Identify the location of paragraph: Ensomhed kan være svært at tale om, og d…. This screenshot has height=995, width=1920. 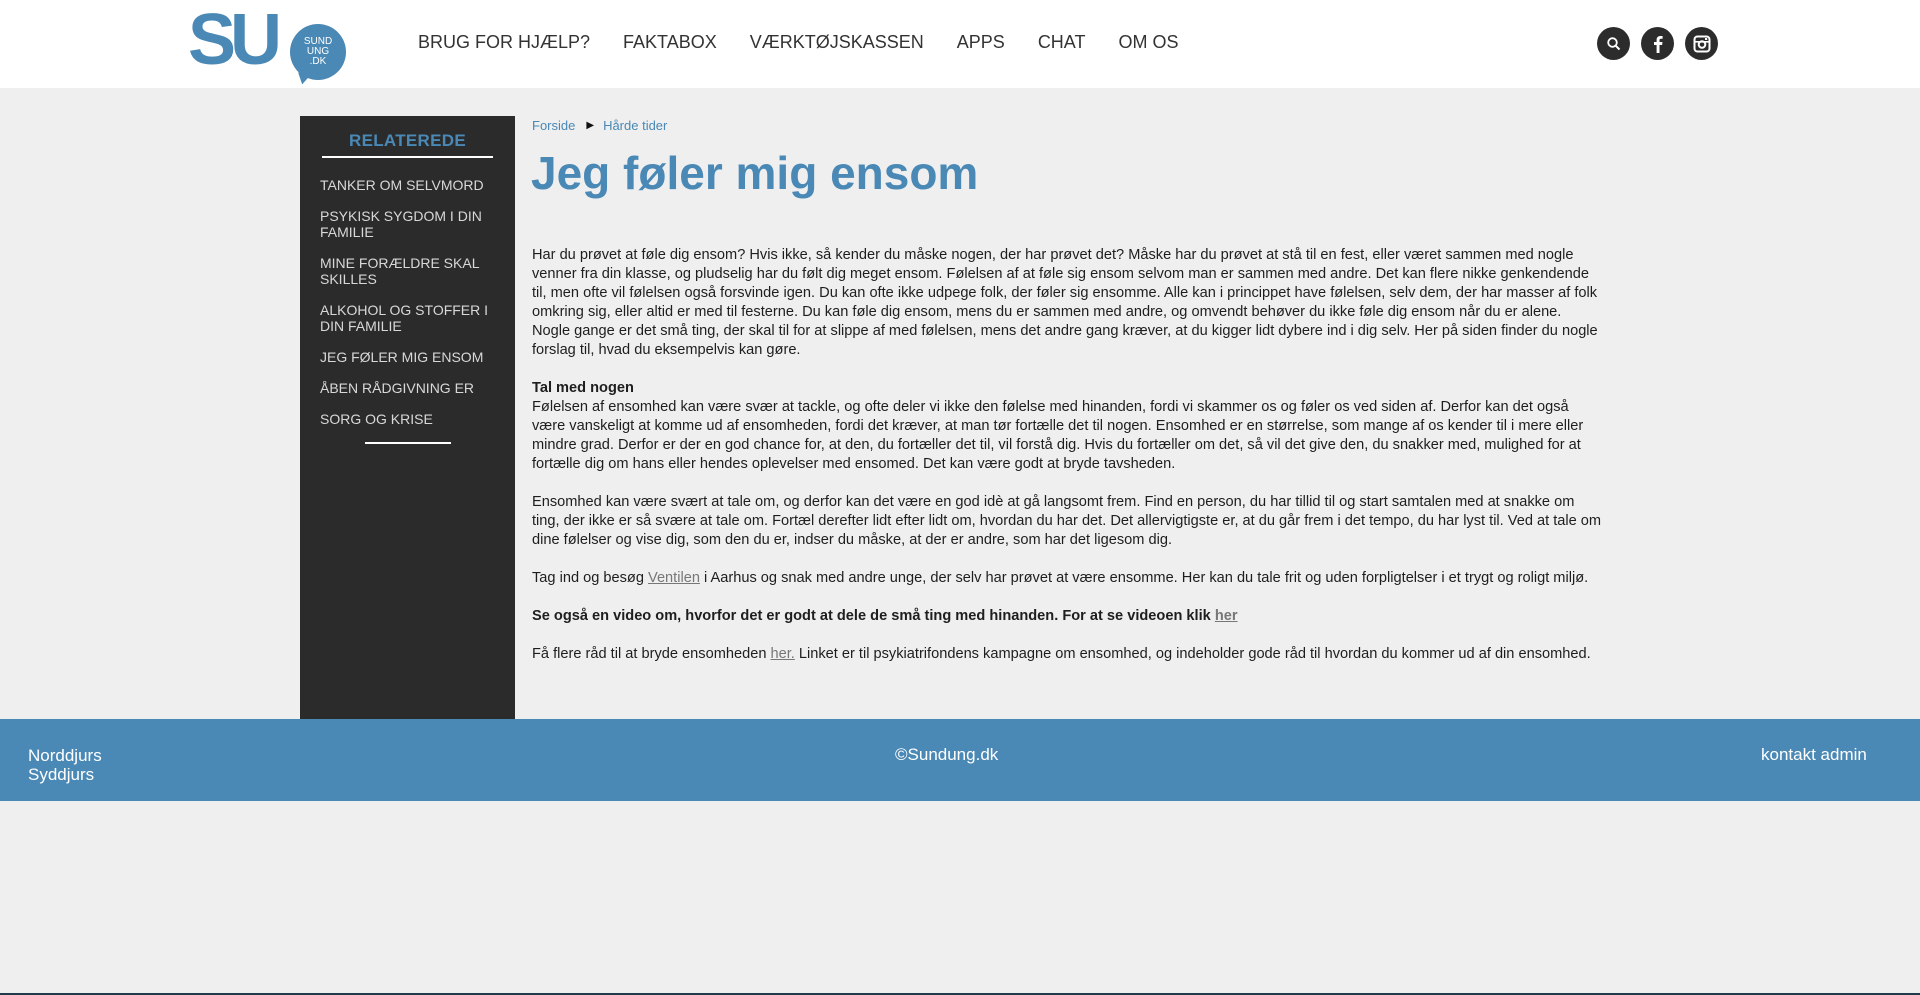
(1067, 521).